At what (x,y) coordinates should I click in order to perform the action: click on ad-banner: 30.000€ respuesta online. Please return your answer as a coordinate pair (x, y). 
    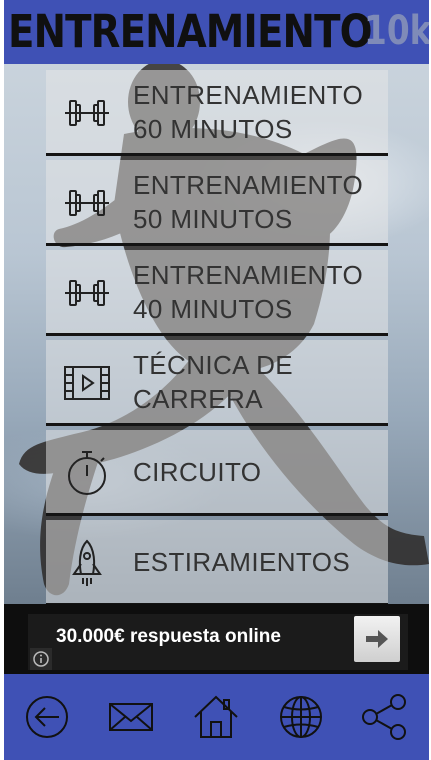
    Looking at the image, I should click on (216, 639).